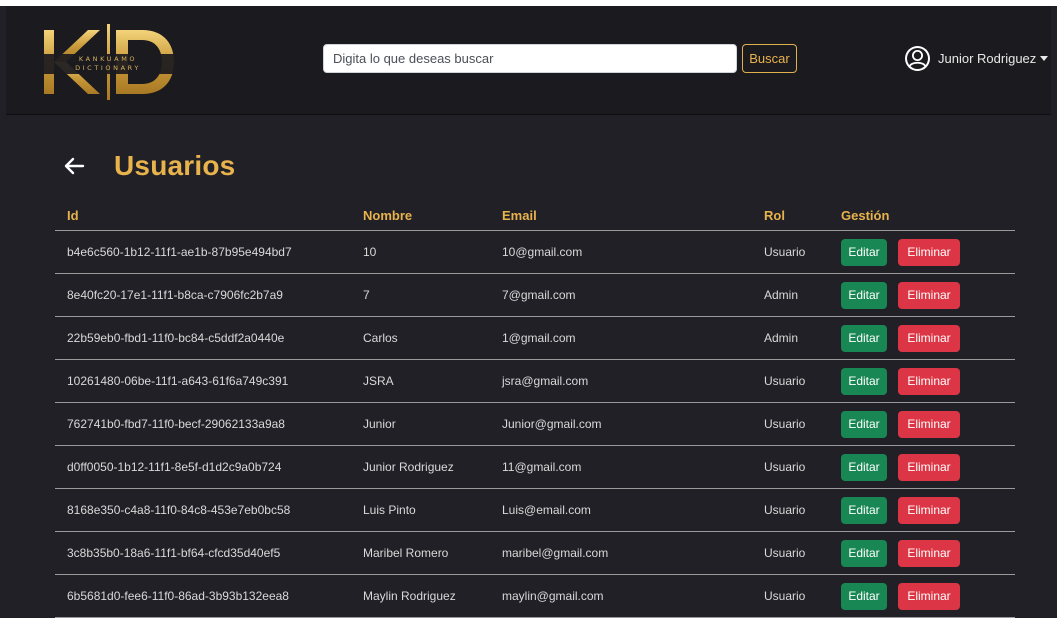  I want to click on cell-nombre: Maylin Rodriguez, so click(420, 596).